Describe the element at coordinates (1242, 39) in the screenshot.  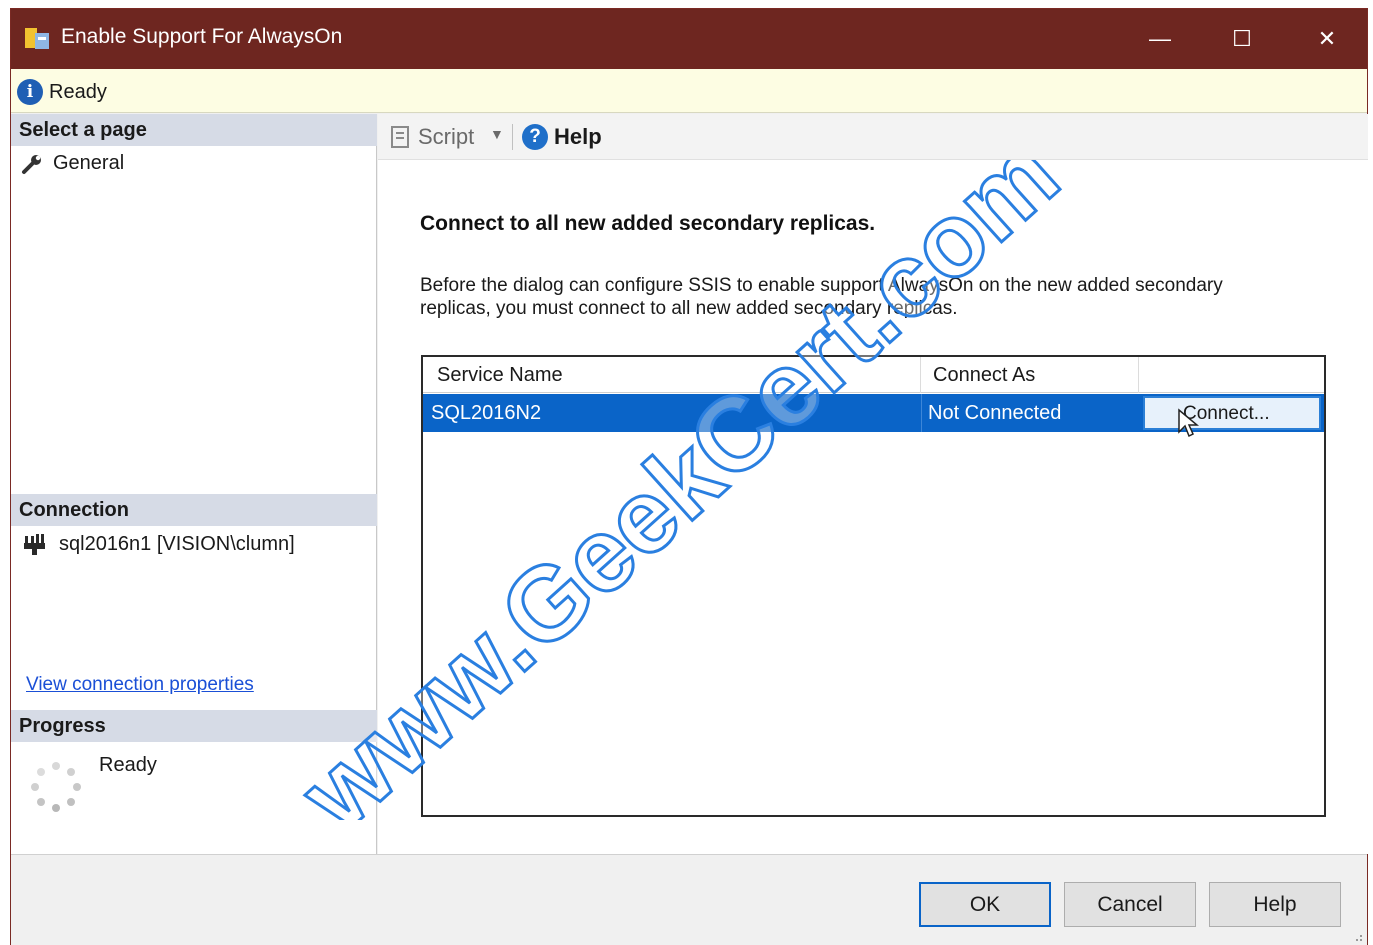
I see `maximize-button: ☐` at that location.